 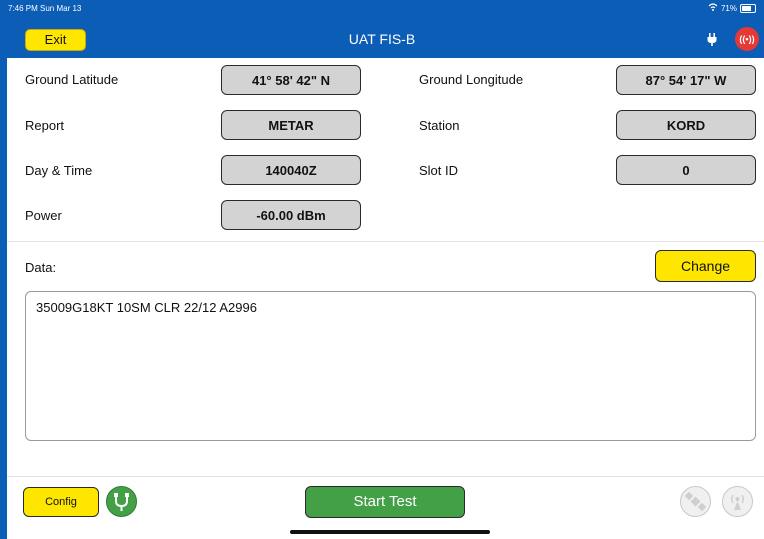 What do you see at coordinates (59, 170) in the screenshot?
I see `day-time-label: Day & Time` at bounding box center [59, 170].